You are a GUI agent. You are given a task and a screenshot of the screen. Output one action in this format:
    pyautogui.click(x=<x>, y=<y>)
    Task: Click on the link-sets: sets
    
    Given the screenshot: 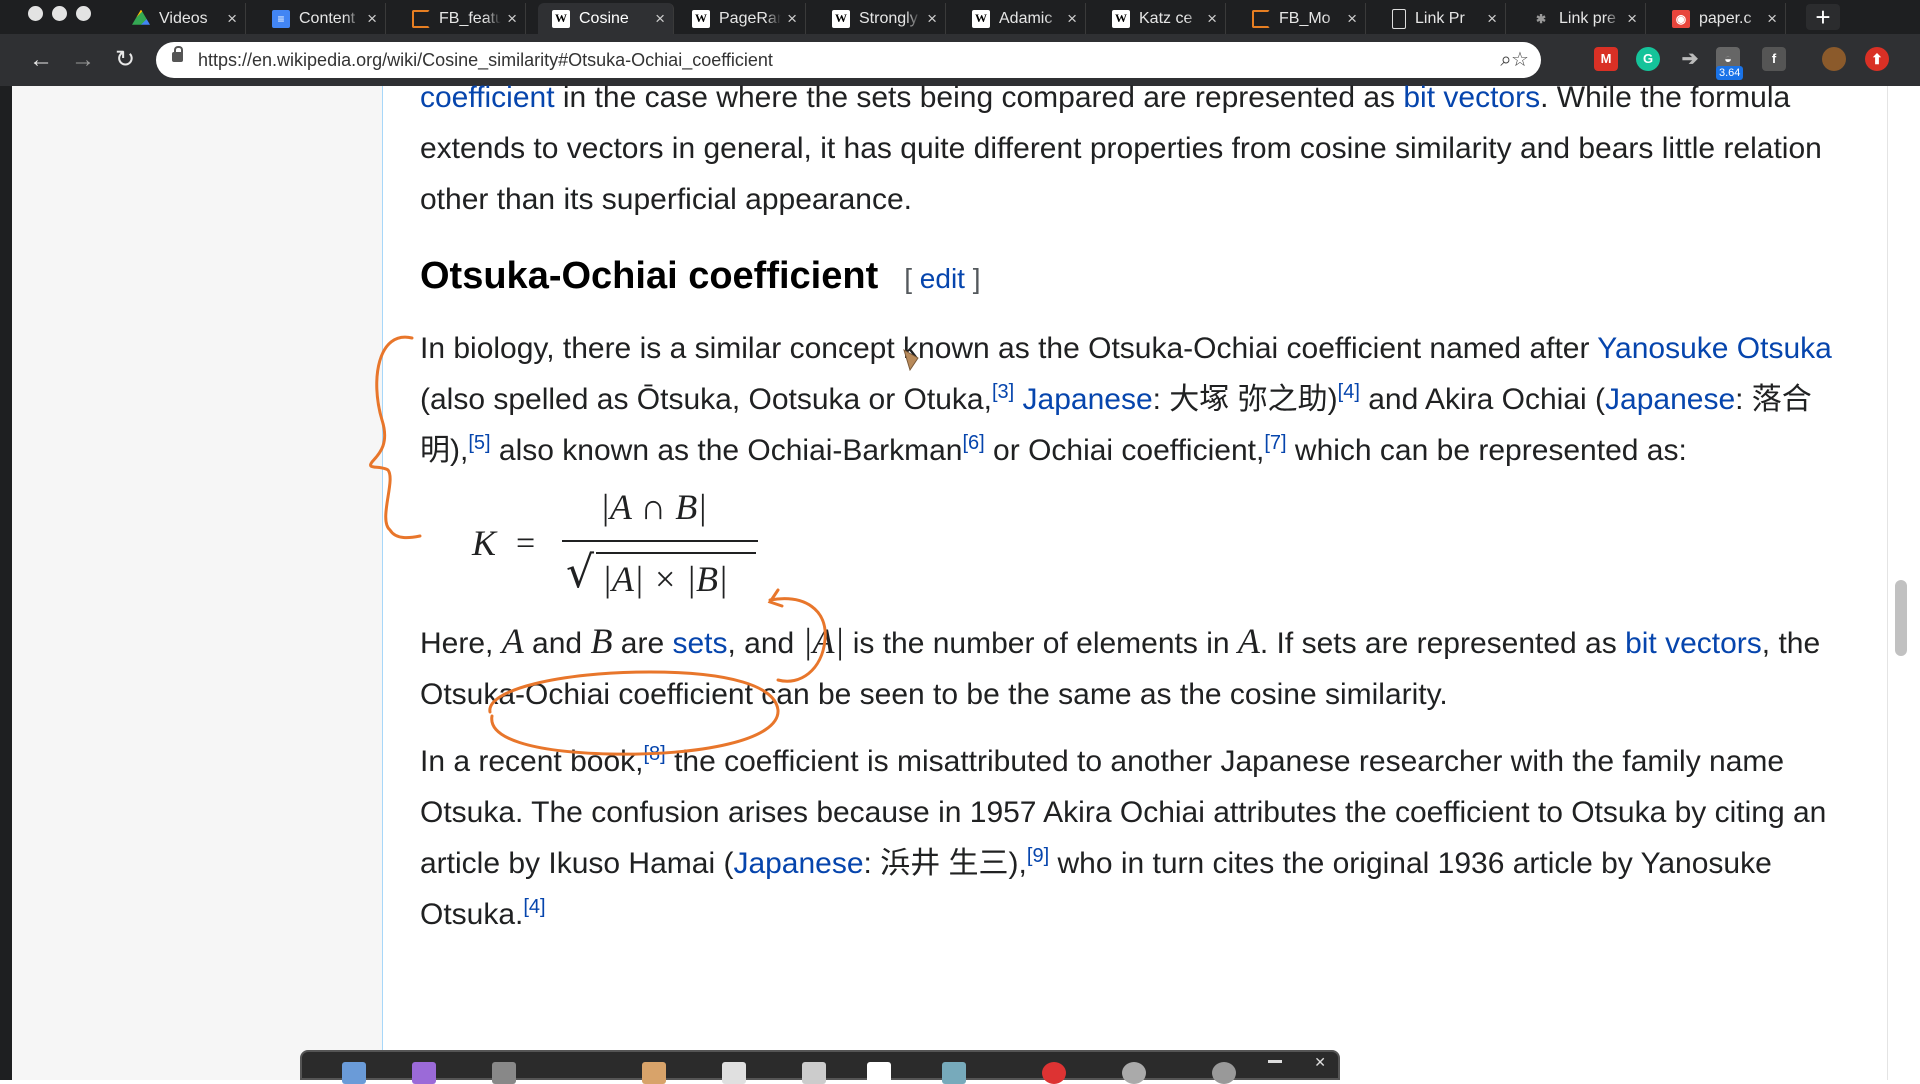 What is the action you would take?
    pyautogui.click(x=699, y=643)
    